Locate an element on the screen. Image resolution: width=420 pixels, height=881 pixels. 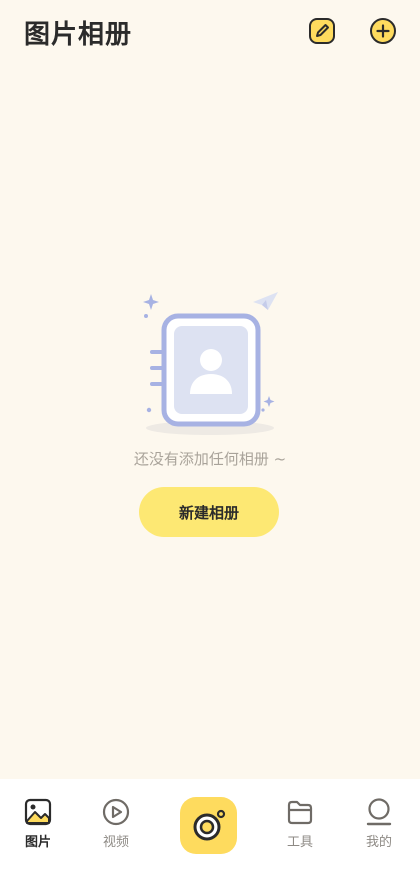
nav-item-videos: 视频 is located at coordinates (116, 825).